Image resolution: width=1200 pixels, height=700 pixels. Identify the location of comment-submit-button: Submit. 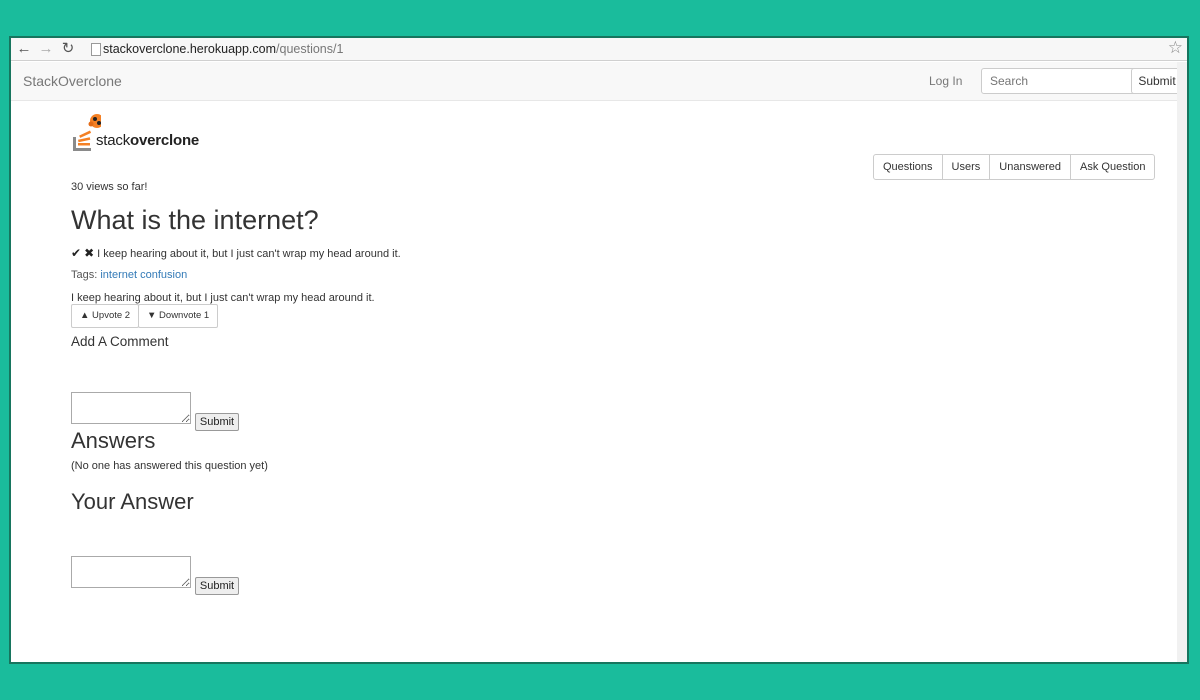
(217, 422).